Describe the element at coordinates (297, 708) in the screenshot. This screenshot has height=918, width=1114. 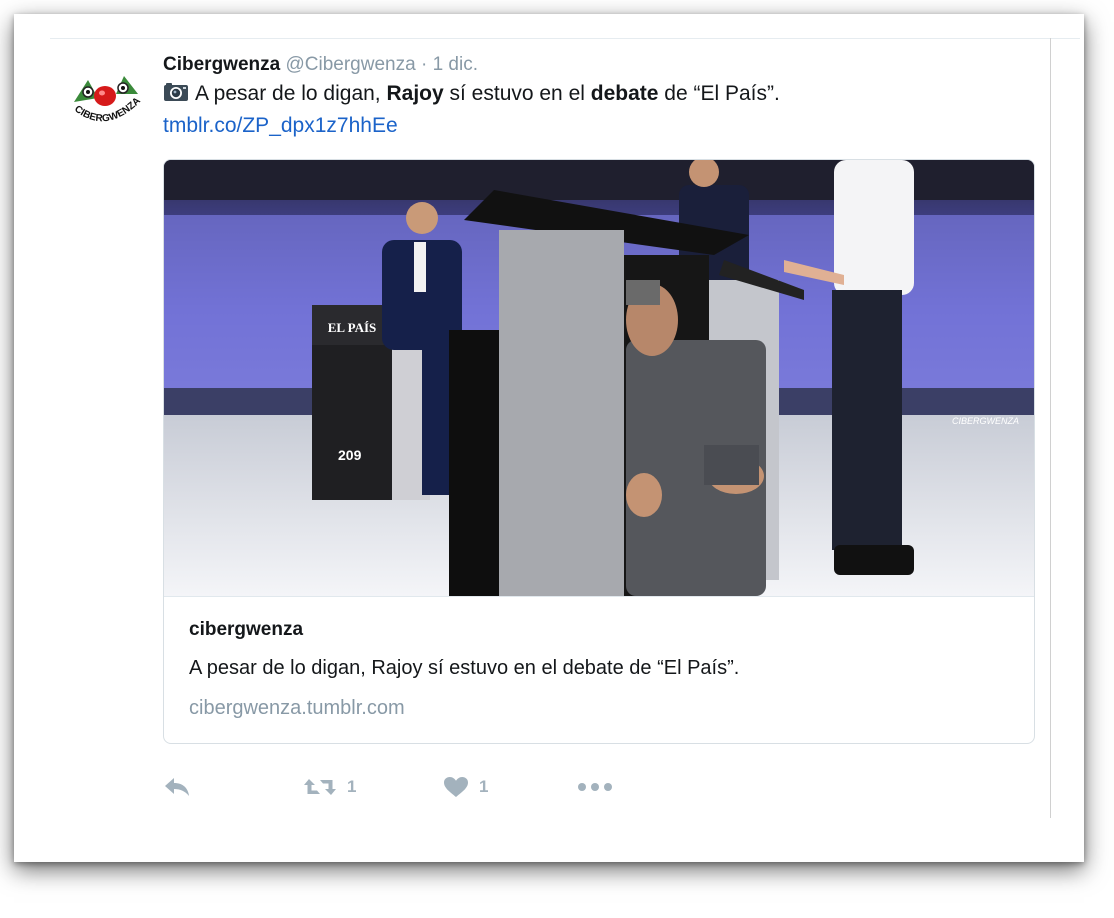
I see `card-domain: cibergwenza.tumblr.com` at that location.